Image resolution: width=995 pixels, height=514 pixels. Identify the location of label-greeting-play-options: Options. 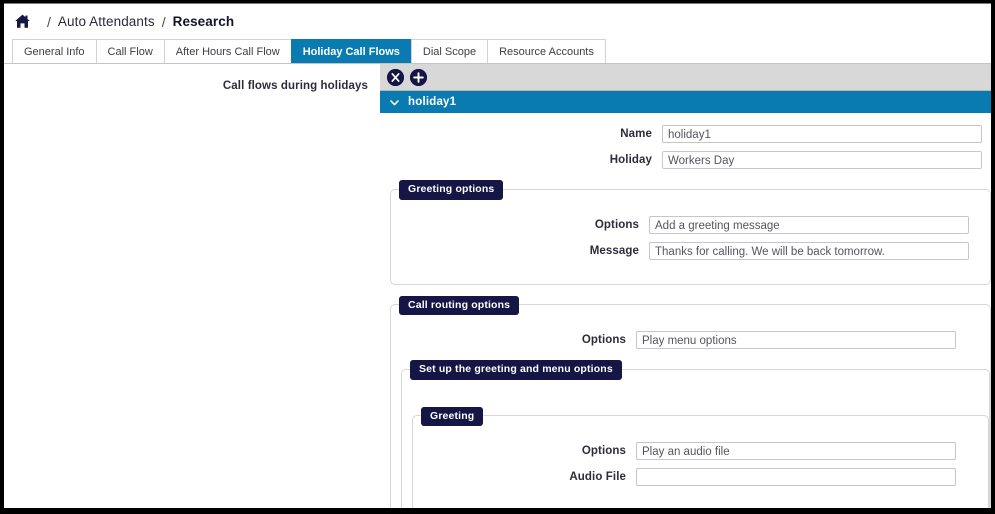
(603, 451).